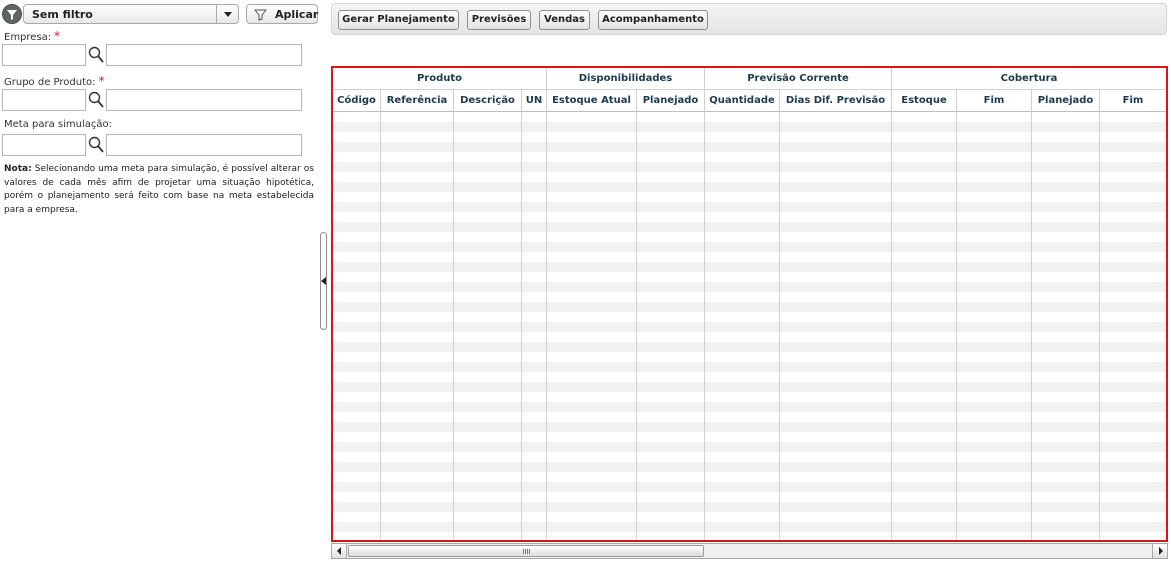  I want to click on meta-description-input, so click(204, 145).